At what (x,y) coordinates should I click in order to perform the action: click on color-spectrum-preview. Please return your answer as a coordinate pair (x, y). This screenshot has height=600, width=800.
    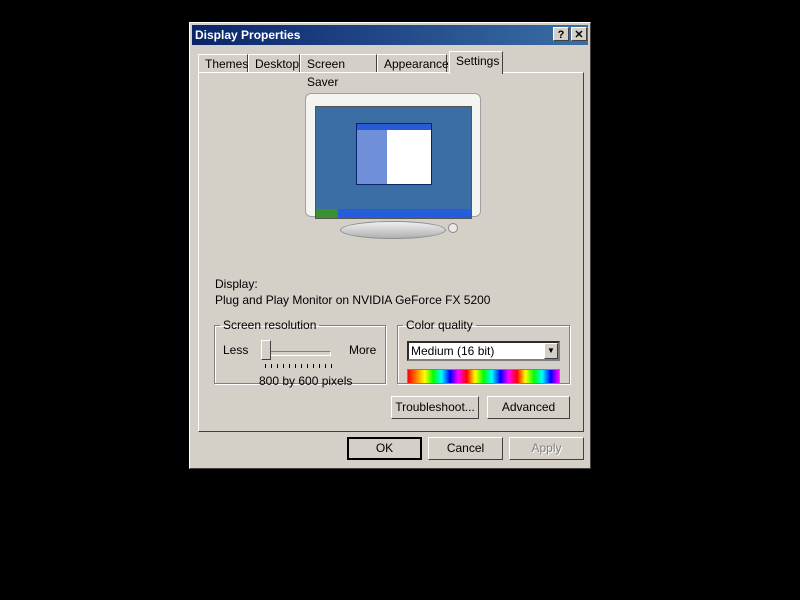
    Looking at the image, I should click on (483, 376).